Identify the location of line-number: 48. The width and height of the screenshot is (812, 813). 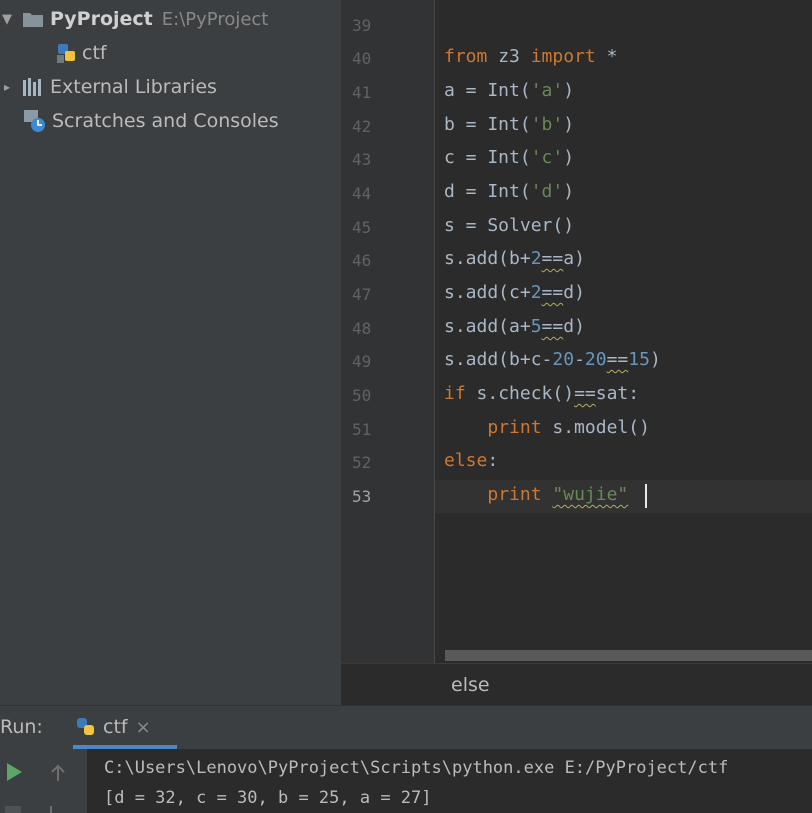
(362, 328).